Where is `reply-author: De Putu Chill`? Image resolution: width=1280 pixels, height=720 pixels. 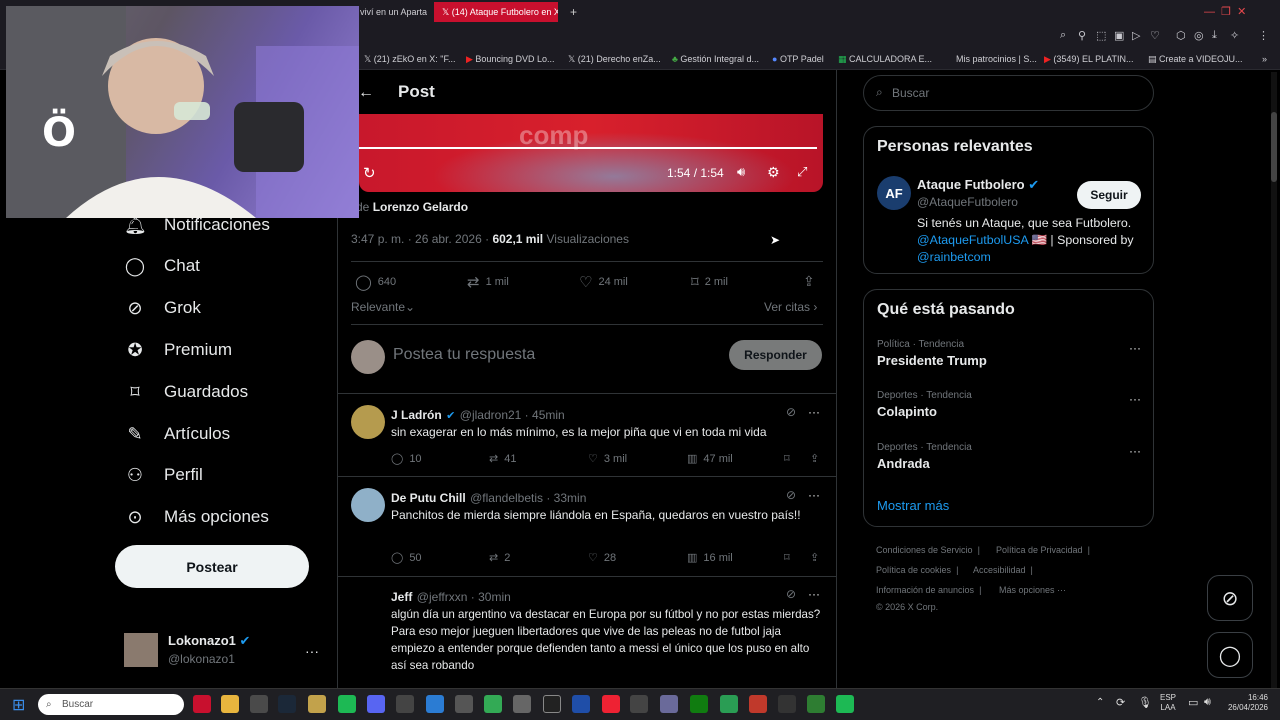
reply-author: De Putu Chill is located at coordinates (428, 498).